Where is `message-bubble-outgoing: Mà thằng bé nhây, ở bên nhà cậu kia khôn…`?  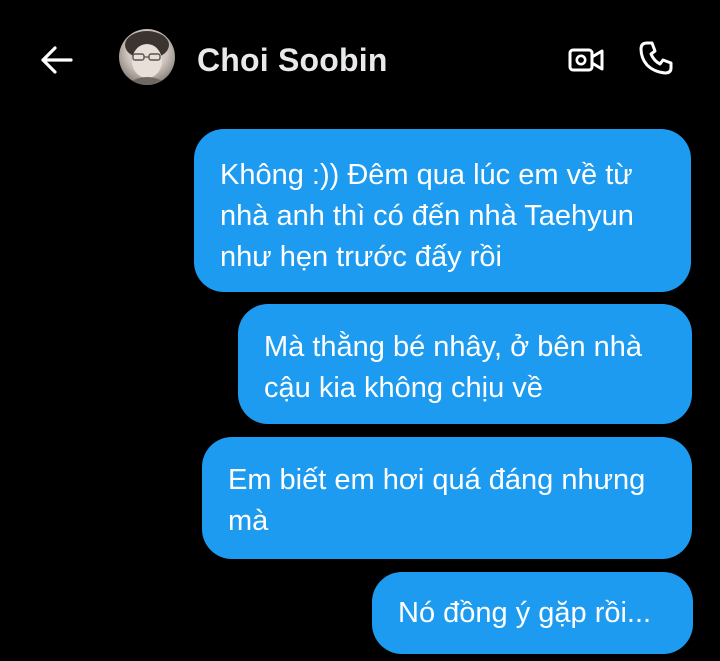 message-bubble-outgoing: Mà thằng bé nhây, ở bên nhà cậu kia khôn… is located at coordinates (465, 364).